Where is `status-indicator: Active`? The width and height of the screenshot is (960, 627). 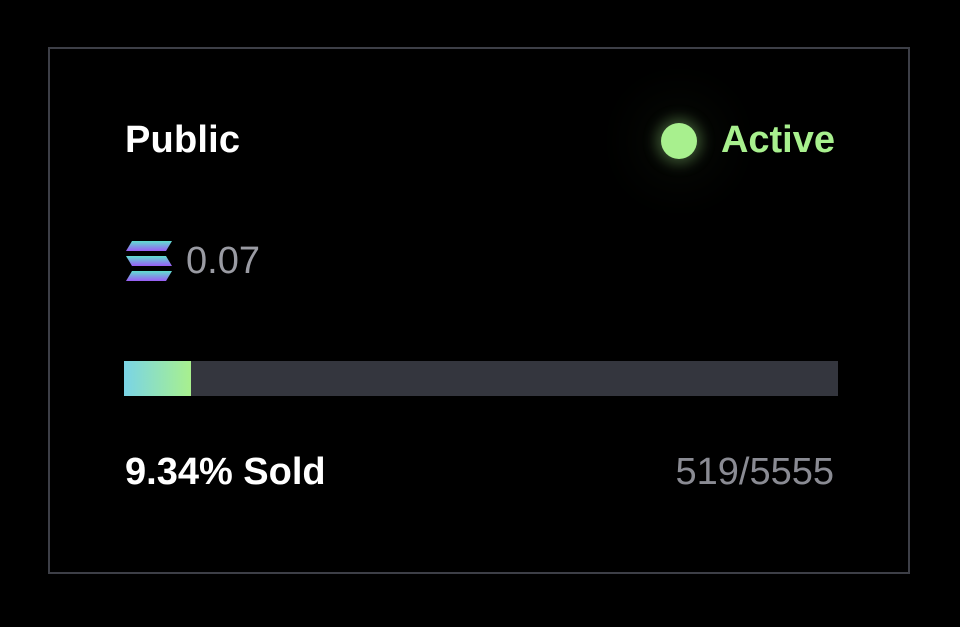
status-indicator: Active is located at coordinates (747, 140).